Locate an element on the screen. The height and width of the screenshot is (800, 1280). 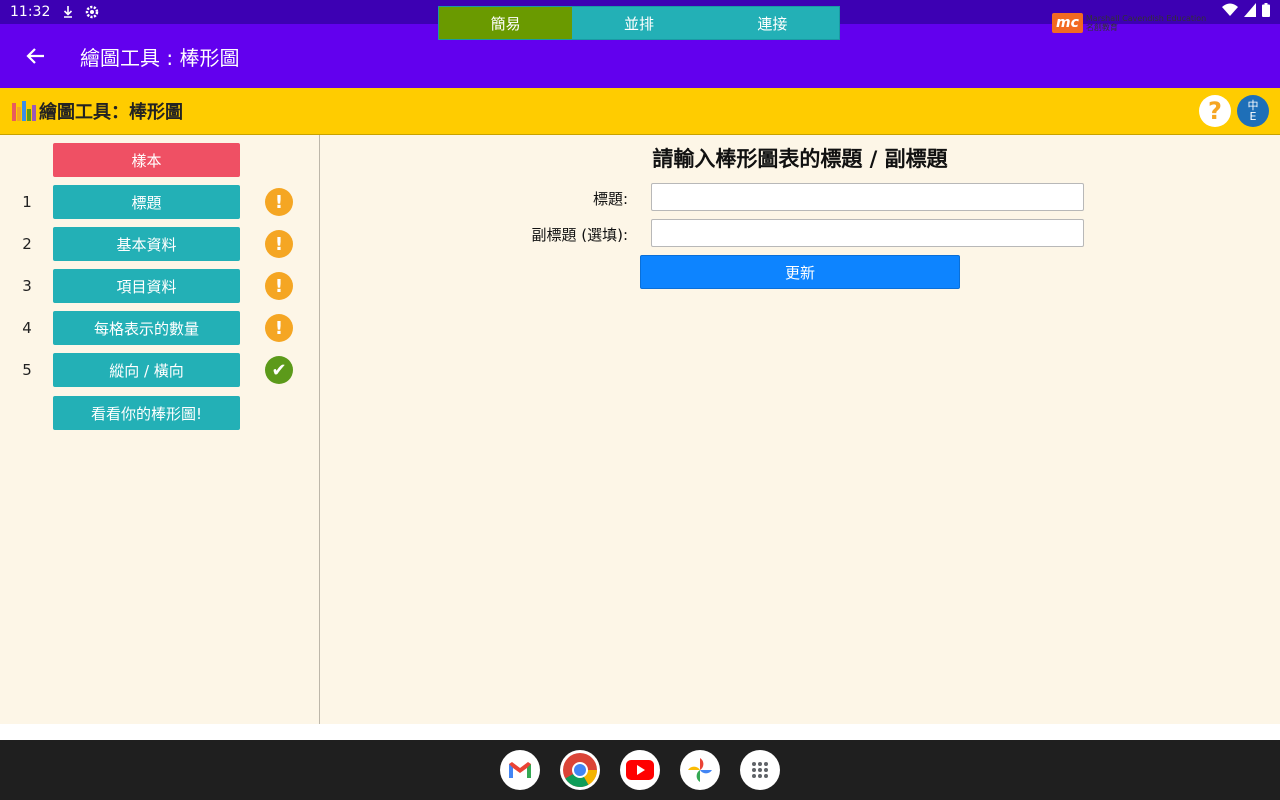
step-orientation-button: 縱向 / 橫向 is located at coordinates (146, 370).